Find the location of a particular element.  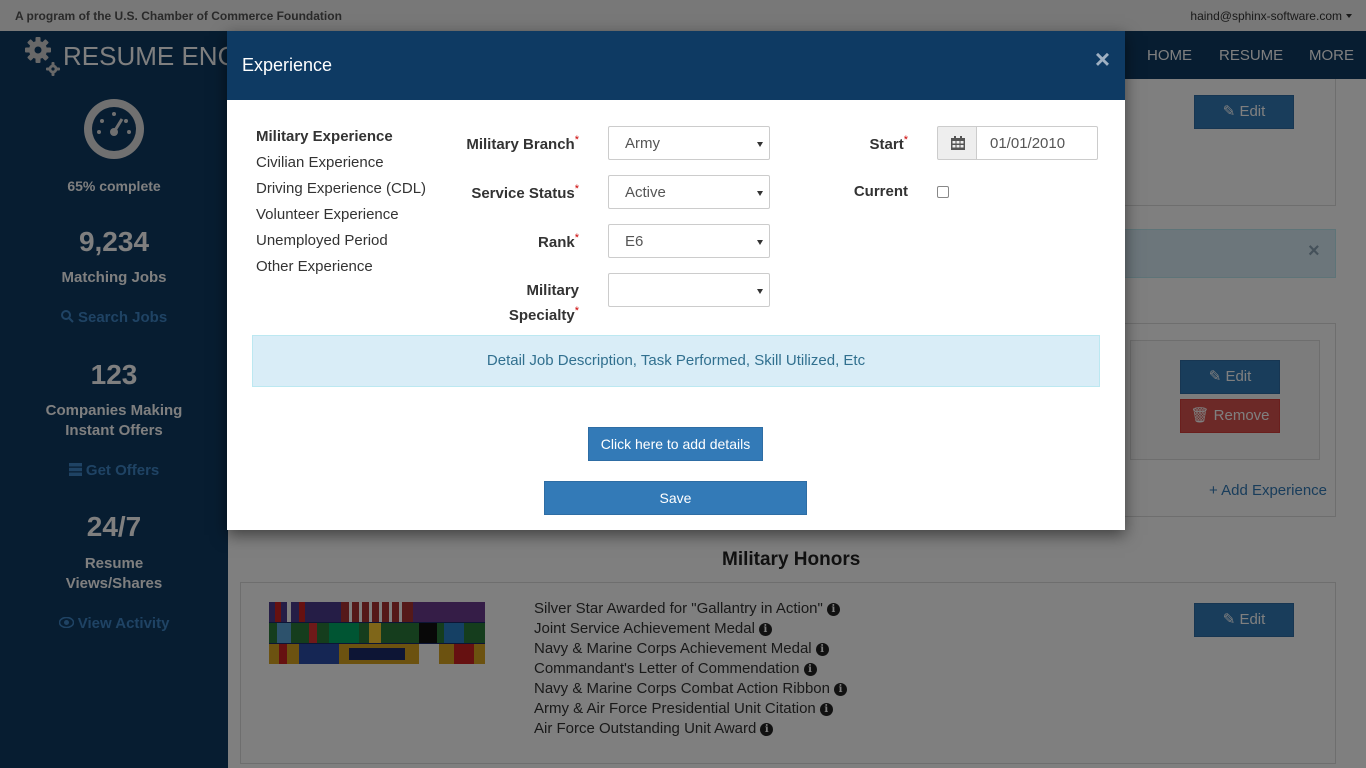

menu-driving-experience: Driving Experience (CDL) is located at coordinates (341, 188).